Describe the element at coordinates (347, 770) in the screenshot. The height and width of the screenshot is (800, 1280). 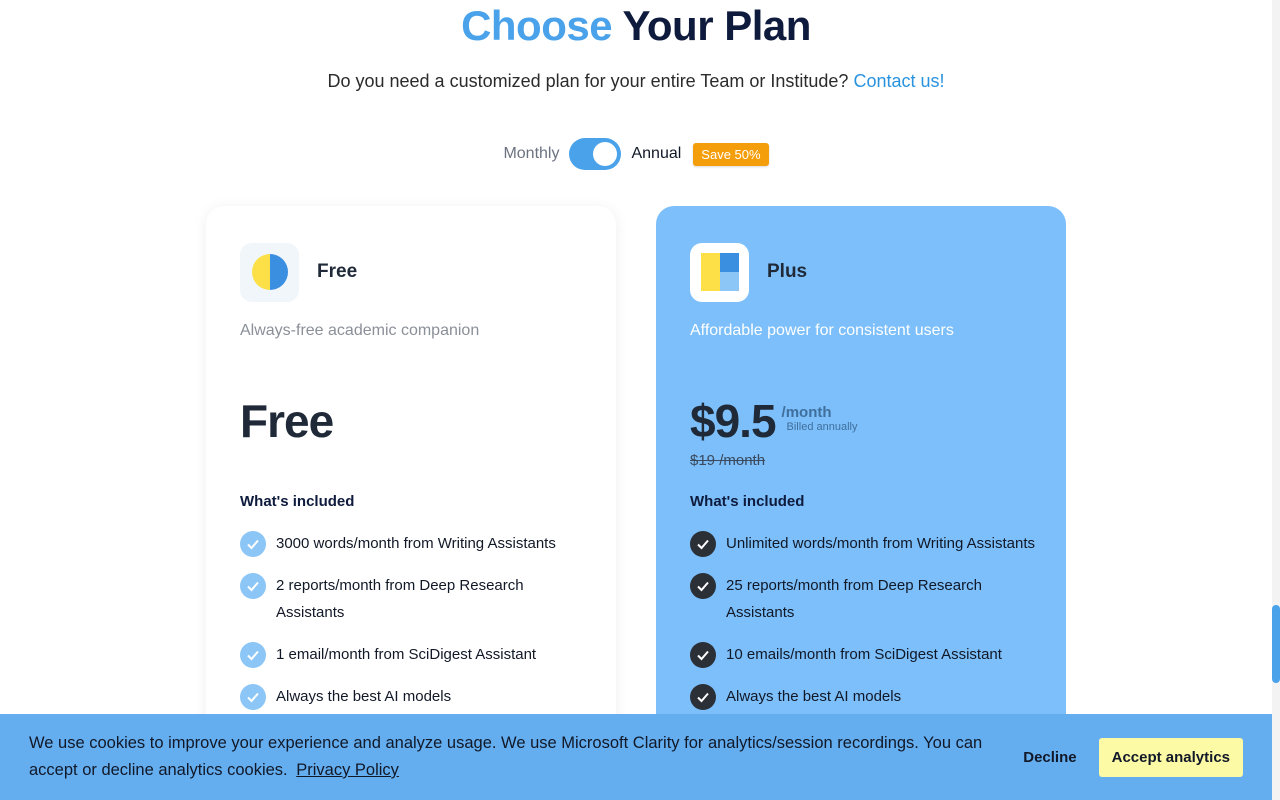
I see `privacy-policy-link: Privacy Policy` at that location.